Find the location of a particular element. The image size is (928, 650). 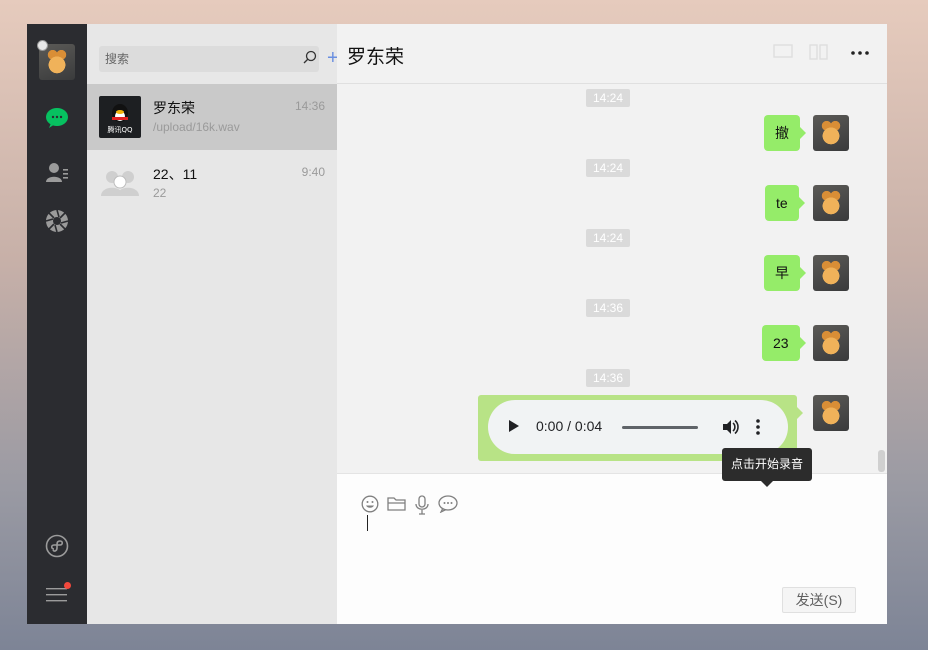

conversation-preview: 22 is located at coordinates (160, 193).